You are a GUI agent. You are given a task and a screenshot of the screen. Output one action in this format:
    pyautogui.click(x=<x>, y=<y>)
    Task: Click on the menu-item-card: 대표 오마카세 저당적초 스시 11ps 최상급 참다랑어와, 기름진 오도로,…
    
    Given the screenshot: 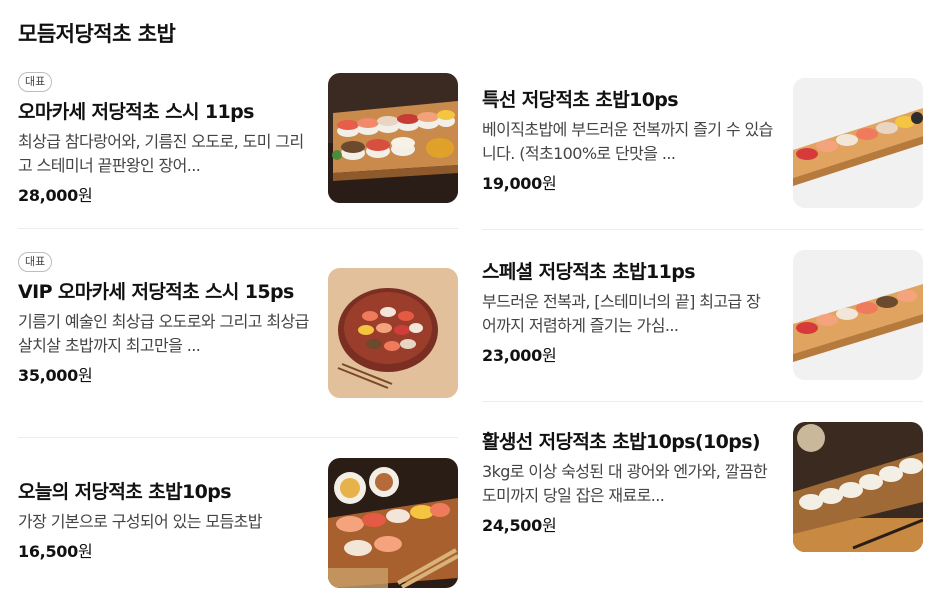 What is the action you would take?
    pyautogui.click(x=238, y=138)
    